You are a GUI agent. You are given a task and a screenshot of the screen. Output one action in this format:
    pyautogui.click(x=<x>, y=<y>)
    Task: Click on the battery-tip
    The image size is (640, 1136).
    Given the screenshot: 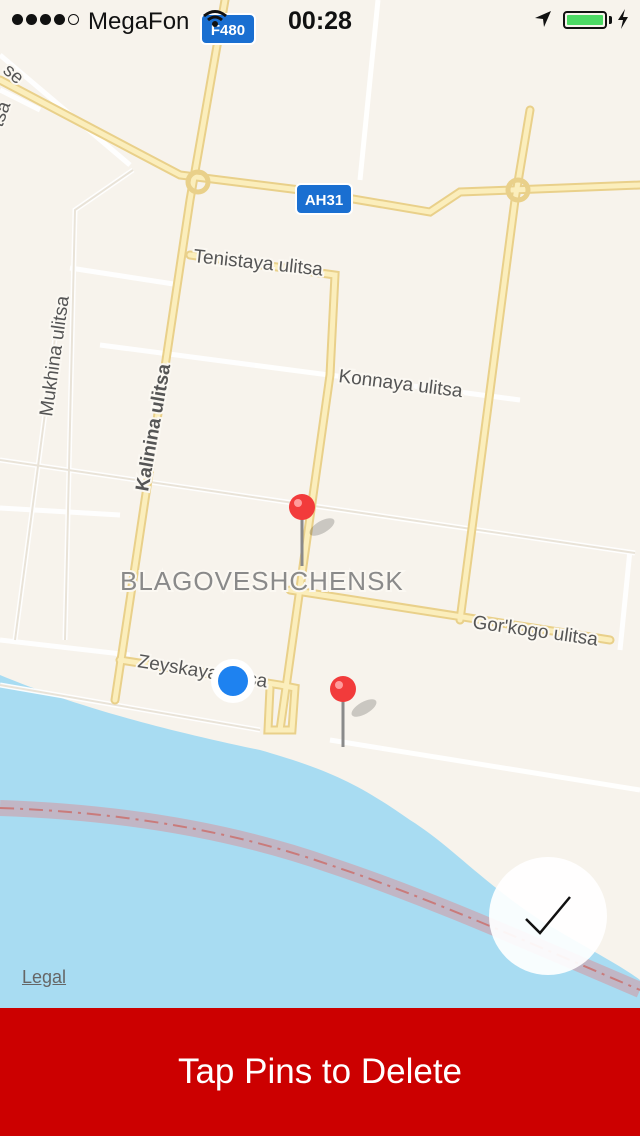 What is the action you would take?
    pyautogui.click(x=610, y=20)
    